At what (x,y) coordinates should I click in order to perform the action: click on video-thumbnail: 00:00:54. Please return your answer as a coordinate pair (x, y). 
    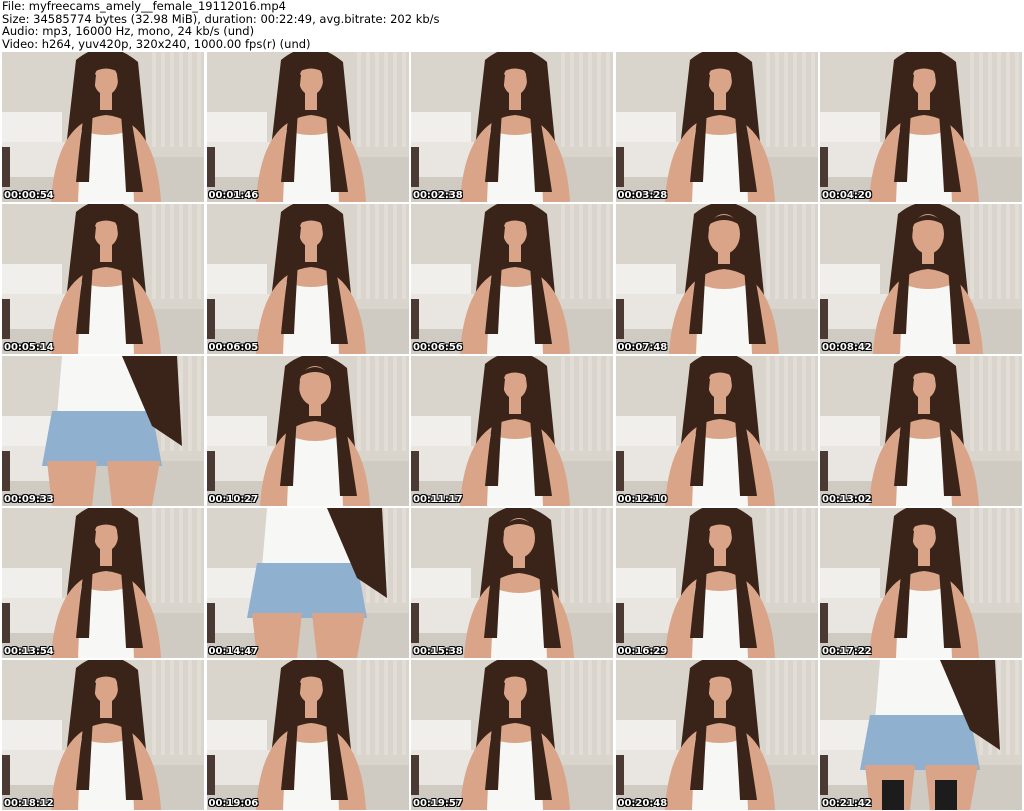
    Looking at the image, I should click on (103, 127).